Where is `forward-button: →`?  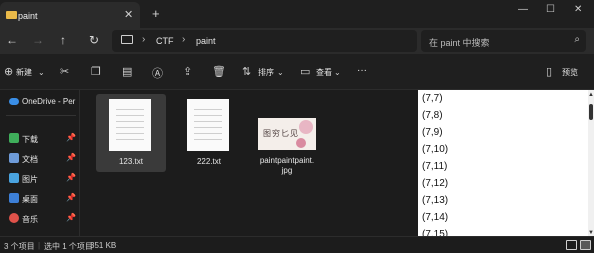 forward-button: → is located at coordinates (38, 40).